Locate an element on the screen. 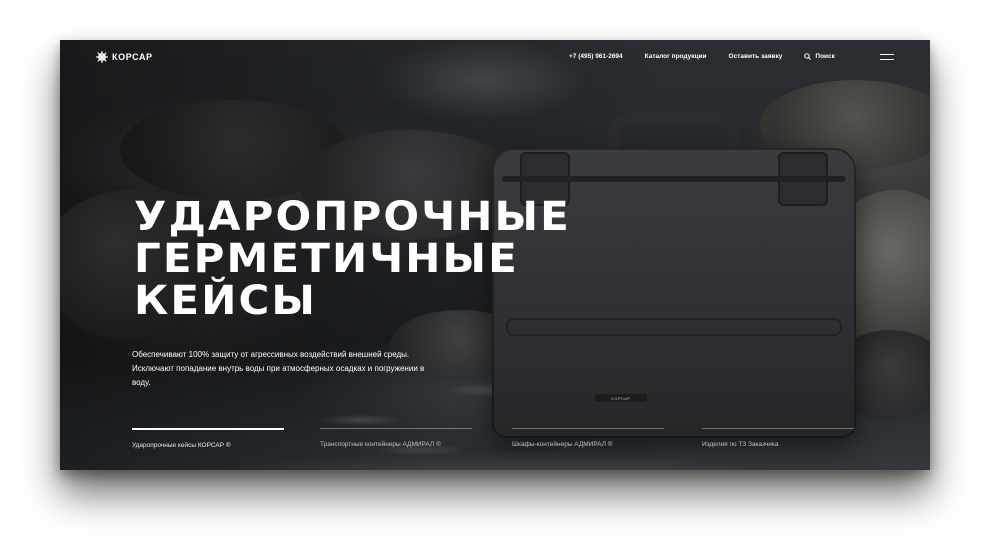  tab-cases: Ударопрочные кейсы КОРСАР ® is located at coordinates (208, 438).